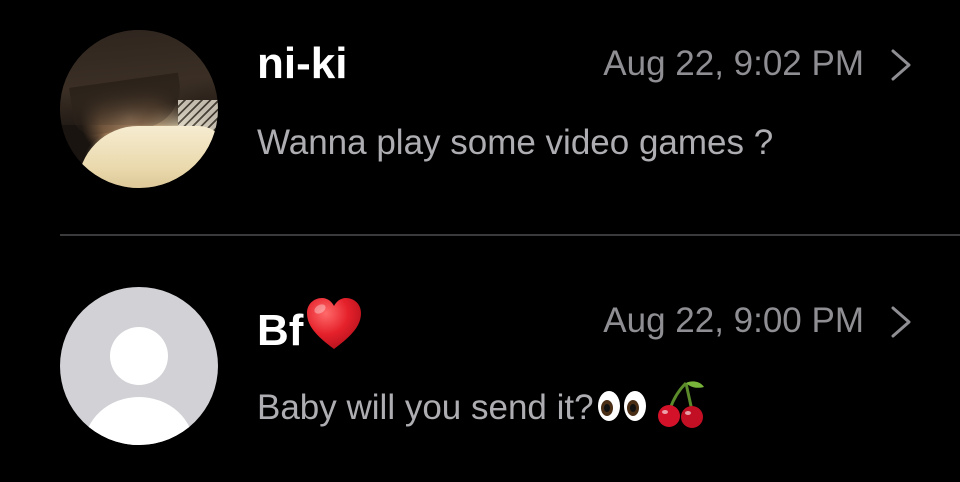 This screenshot has height=482, width=960. I want to click on message-preview-text: Baby will you send it?, so click(425, 407).